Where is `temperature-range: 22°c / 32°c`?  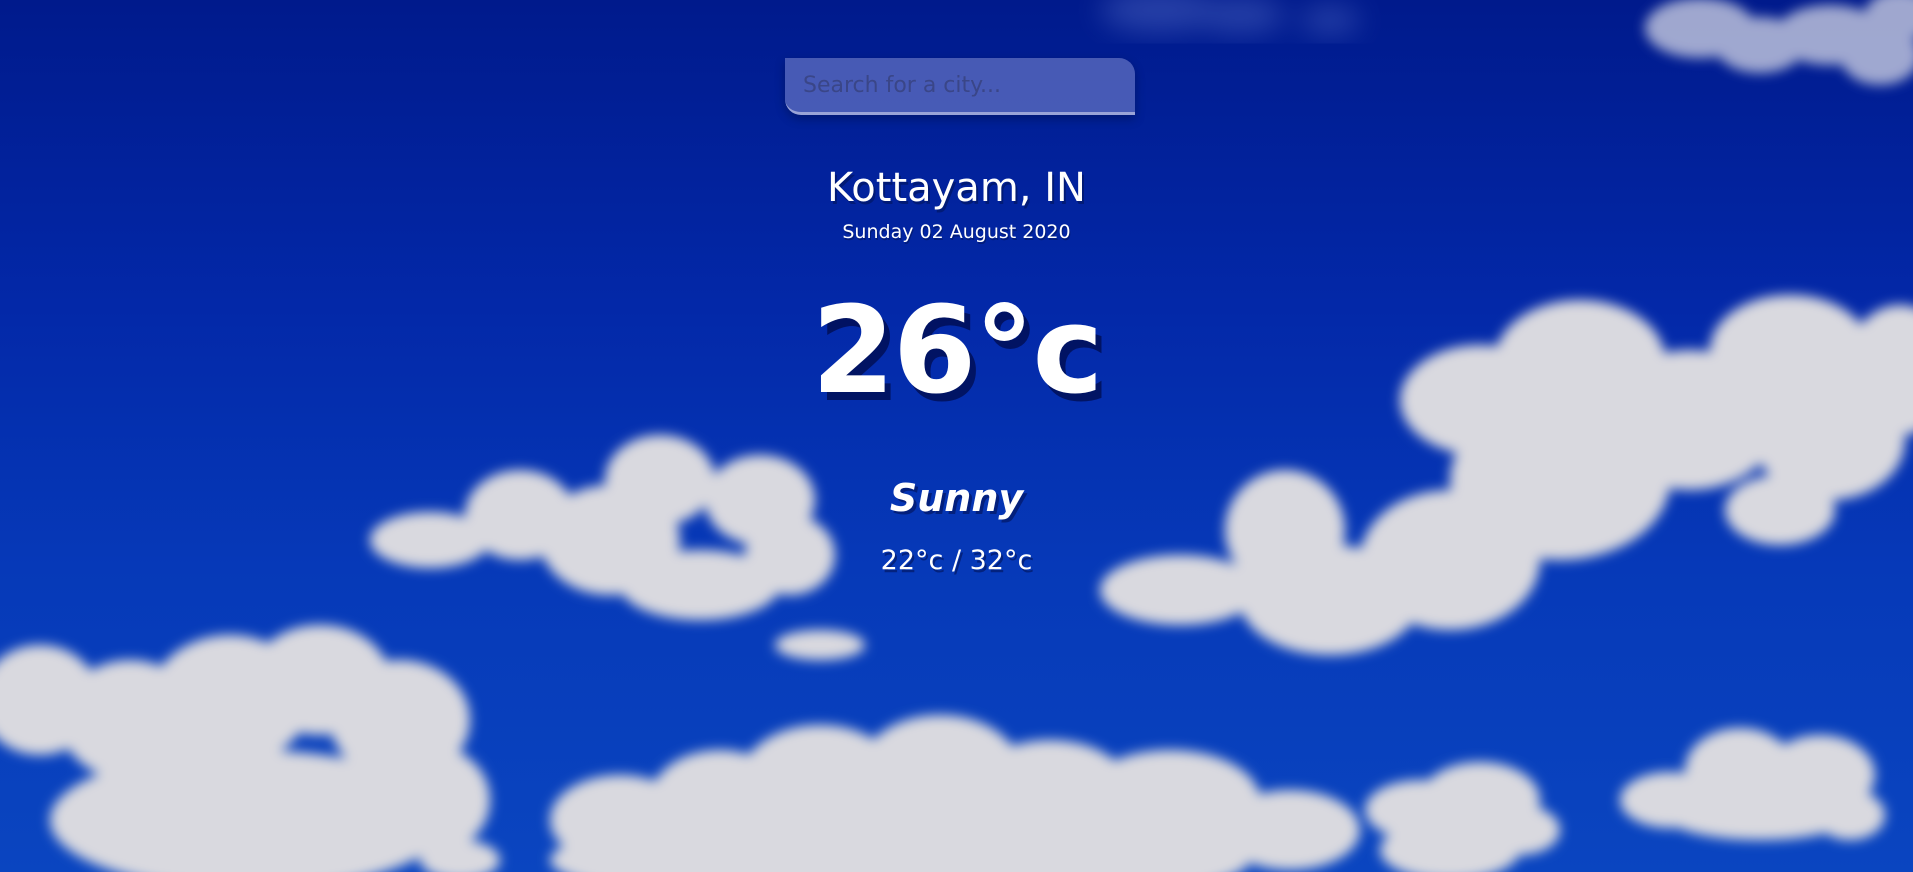
temperature-range: 22°c / 32°c is located at coordinates (956, 560).